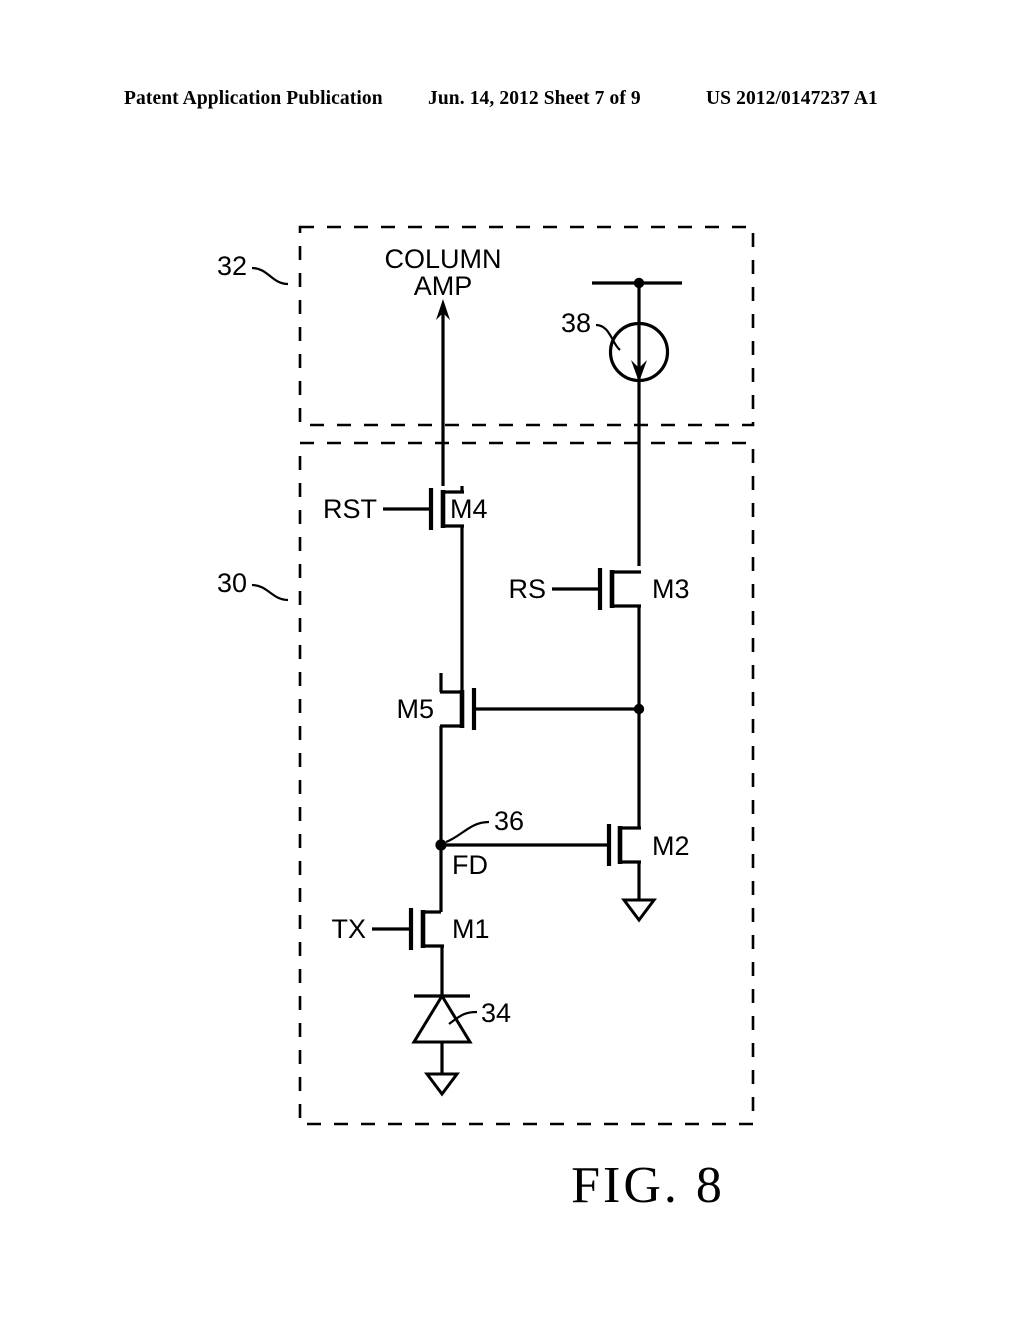 The height and width of the screenshot is (1320, 1024). Describe the element at coordinates (576, 323) in the screenshot. I see `reference-numeral-38: 38` at that location.